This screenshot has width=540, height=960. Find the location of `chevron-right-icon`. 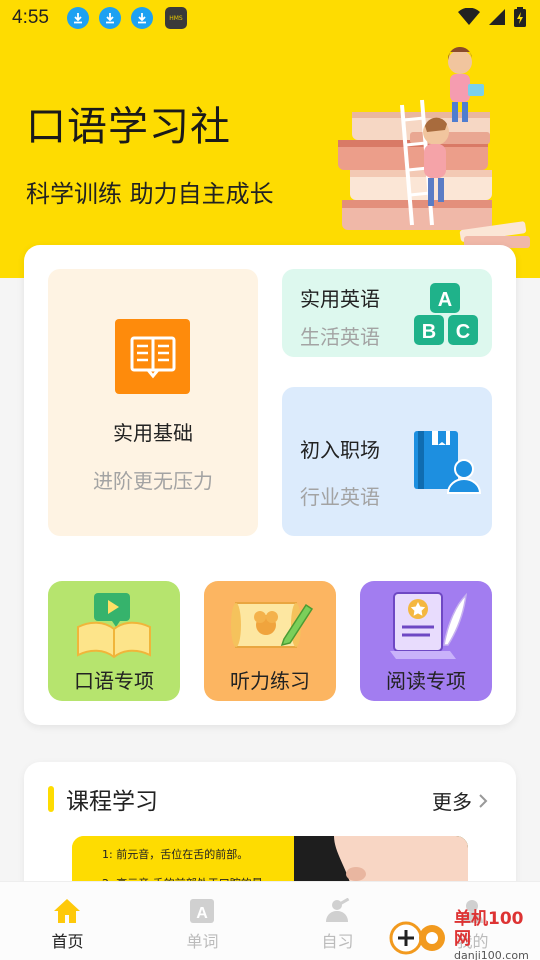

chevron-right-icon is located at coordinates (483, 800).